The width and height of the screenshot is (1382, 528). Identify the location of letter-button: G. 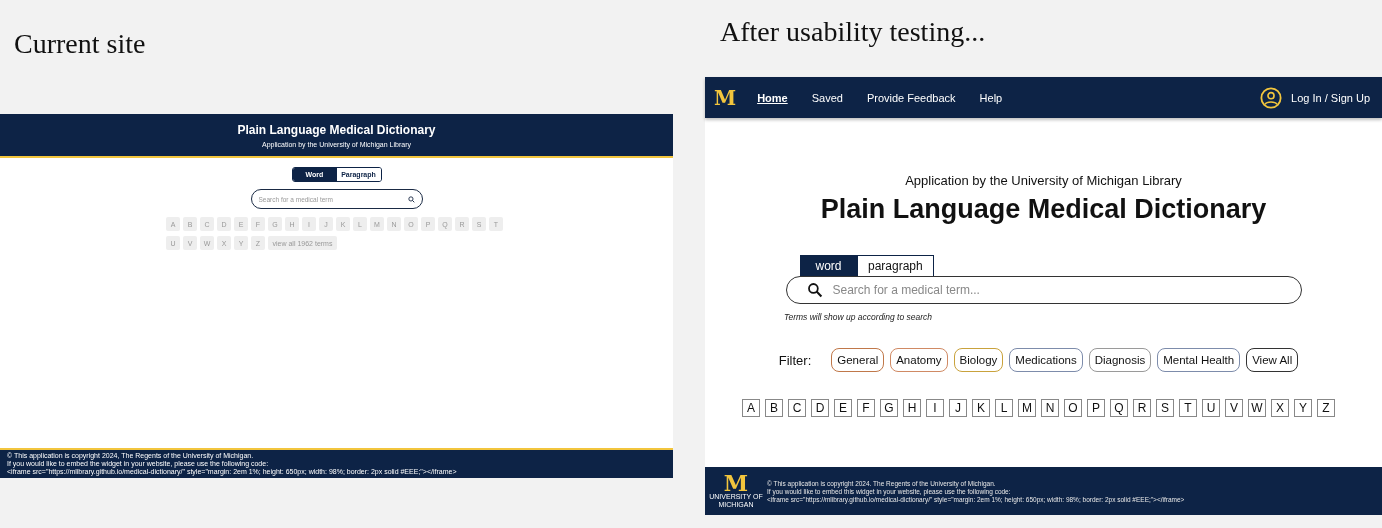
(889, 408).